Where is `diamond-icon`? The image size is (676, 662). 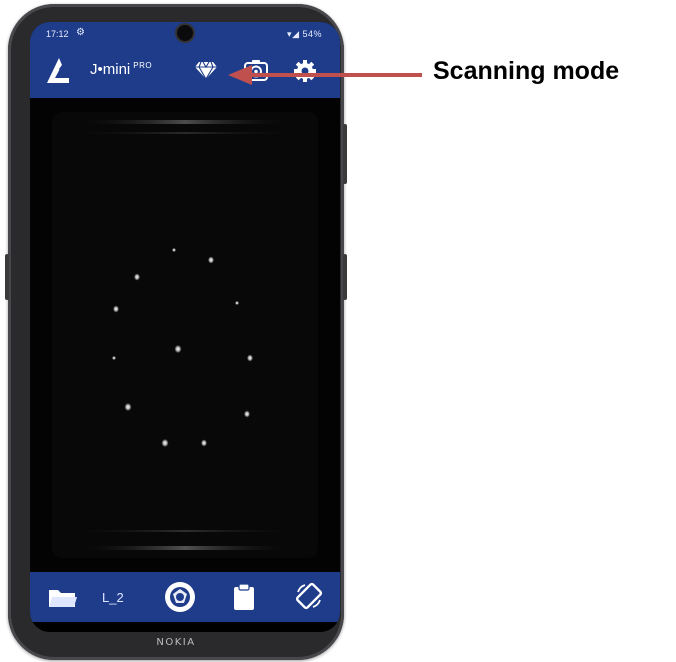
diamond-icon is located at coordinates (206, 72).